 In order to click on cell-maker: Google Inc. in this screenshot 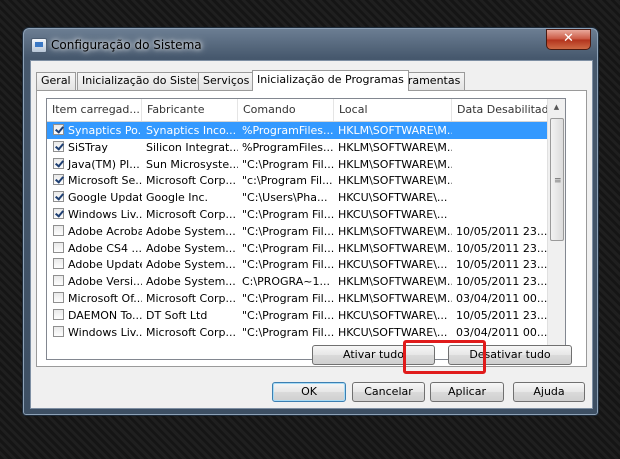, I will do `click(177, 198)`.